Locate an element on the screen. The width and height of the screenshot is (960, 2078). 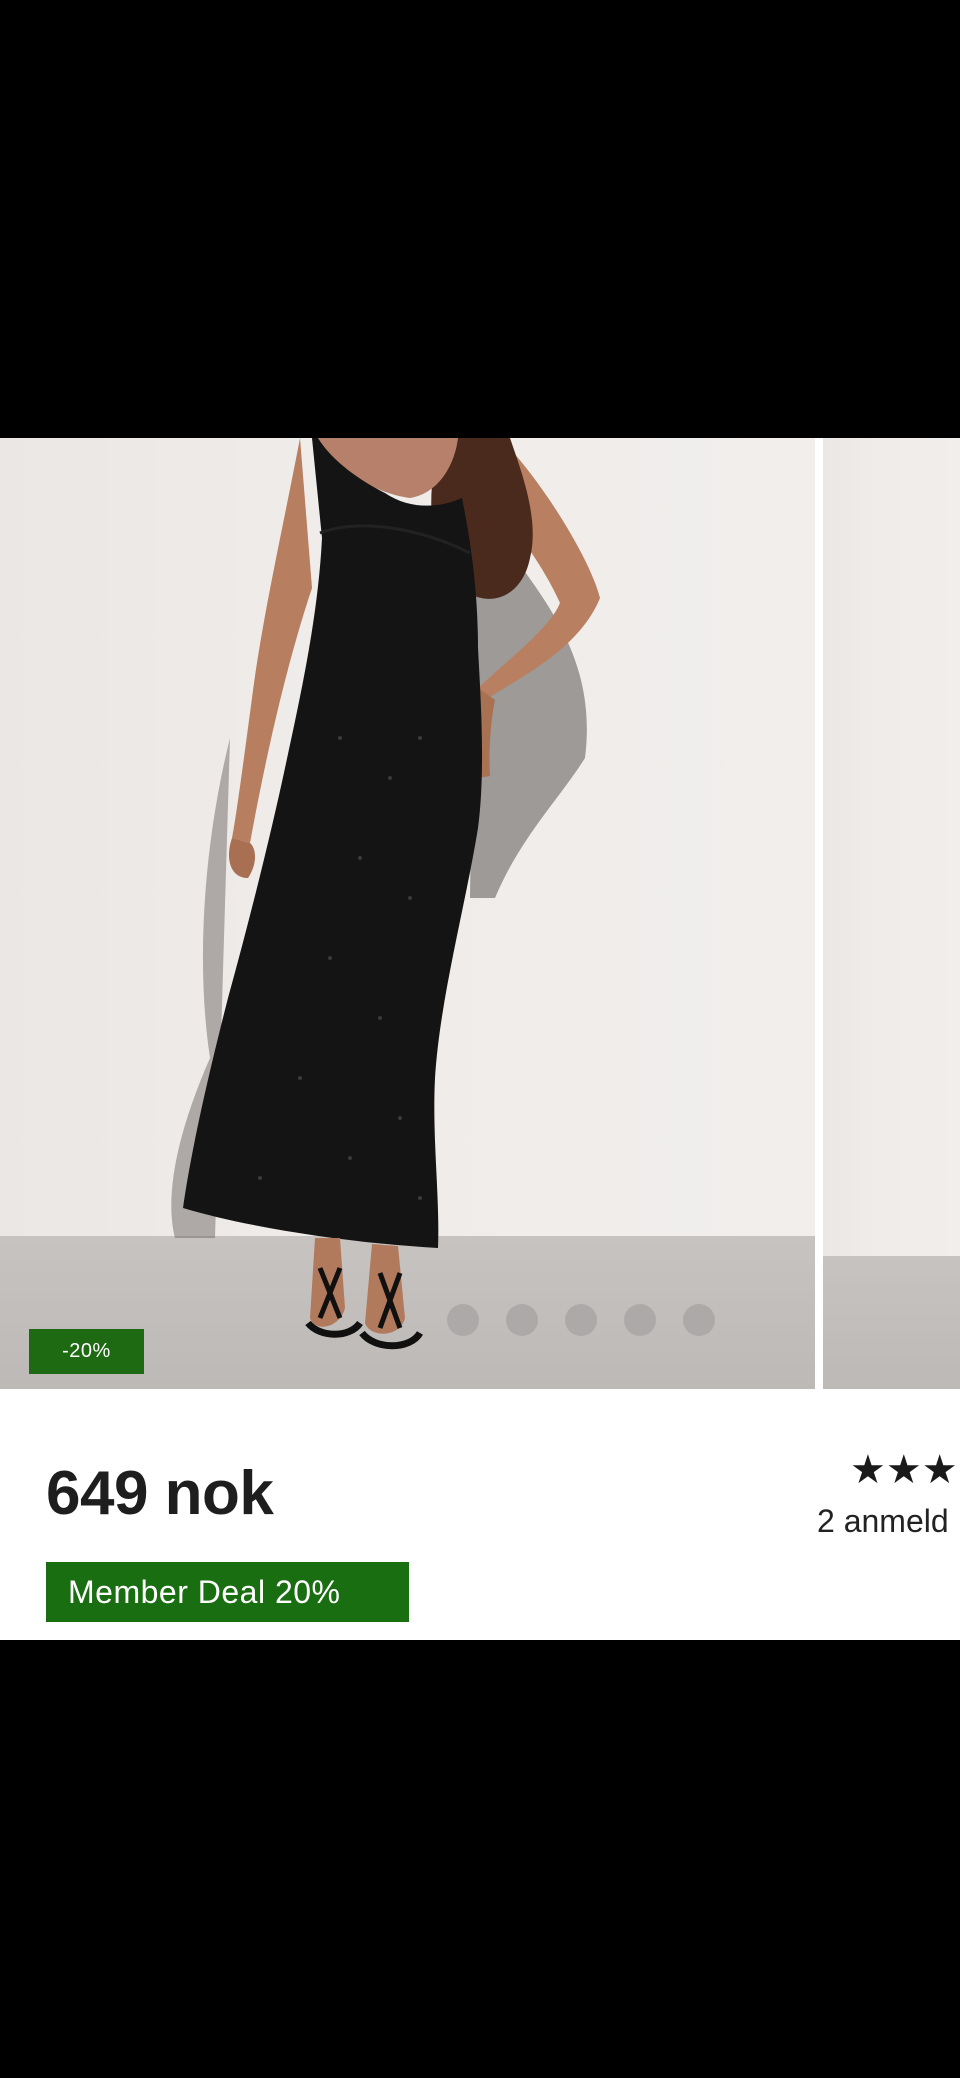
review-count: 2 anmeld is located at coordinates (883, 1521).